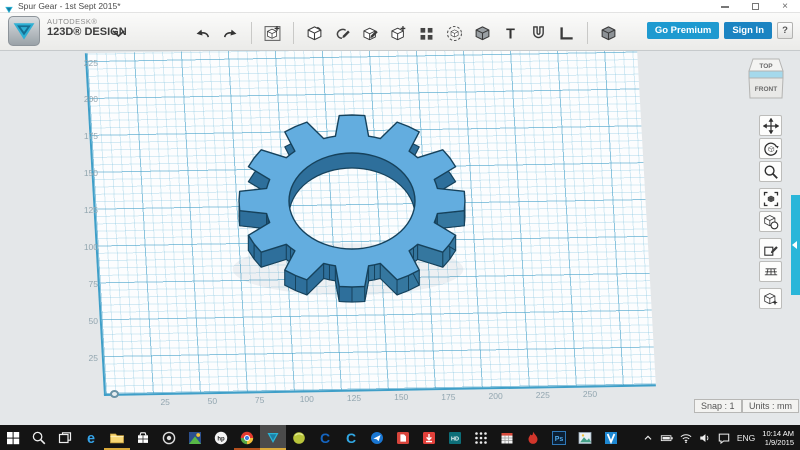 This screenshot has height=450, width=800. What do you see at coordinates (342, 33) in the screenshot?
I see `sketch-button` at bounding box center [342, 33].